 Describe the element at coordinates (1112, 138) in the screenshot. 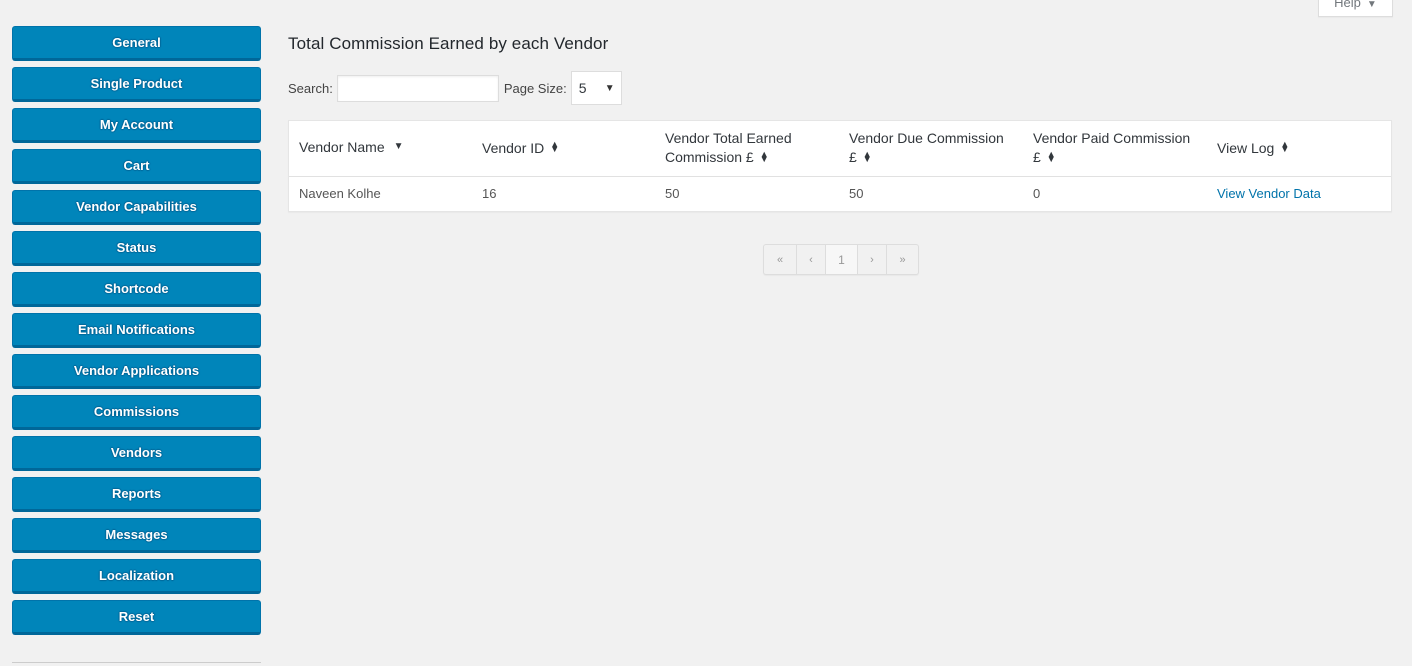

I see `column-label: Vendor Paid Commission` at that location.